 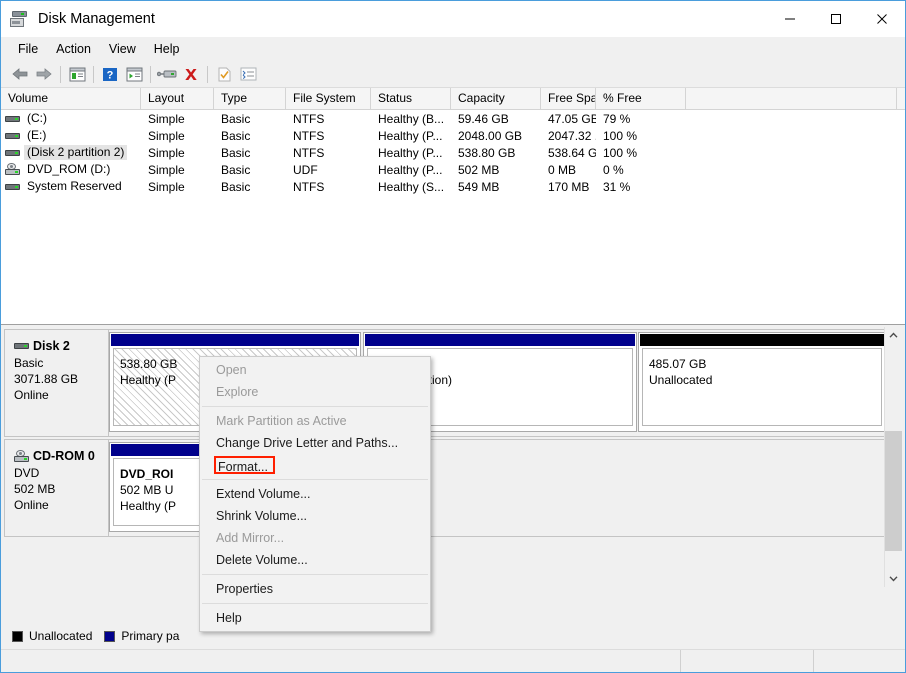 I want to click on menu-item-mark-partition-as-active: Mark Partition as Active, so click(x=281, y=421).